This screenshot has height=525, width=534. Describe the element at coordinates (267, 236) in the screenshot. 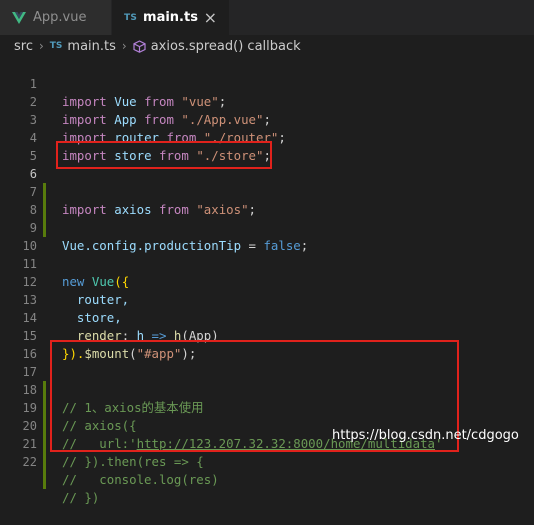

I see `code-line: 10` at that location.